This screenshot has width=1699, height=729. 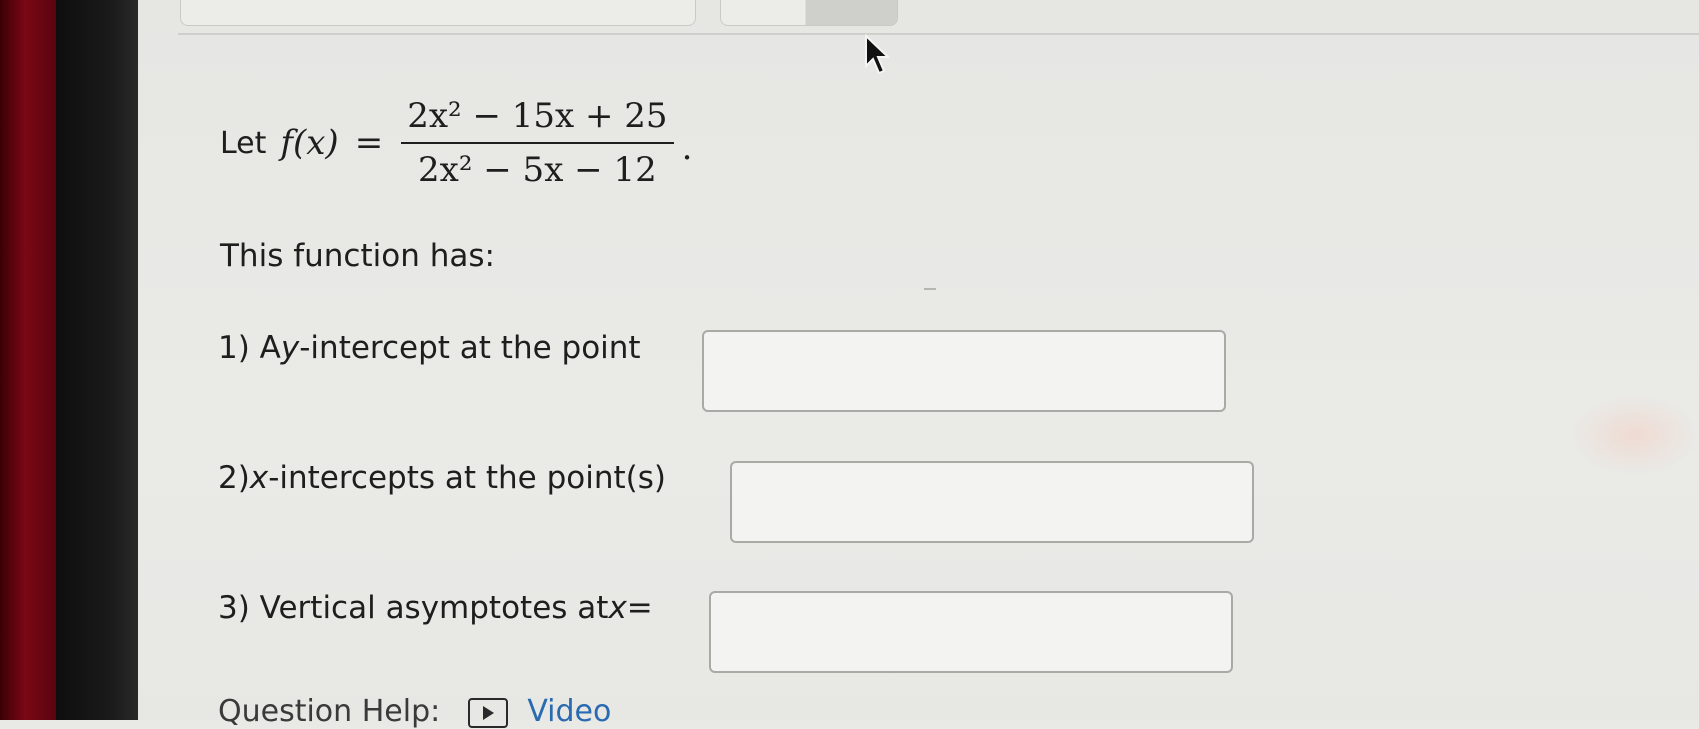 What do you see at coordinates (992, 502) in the screenshot?
I see `x-intercepts-input` at bounding box center [992, 502].